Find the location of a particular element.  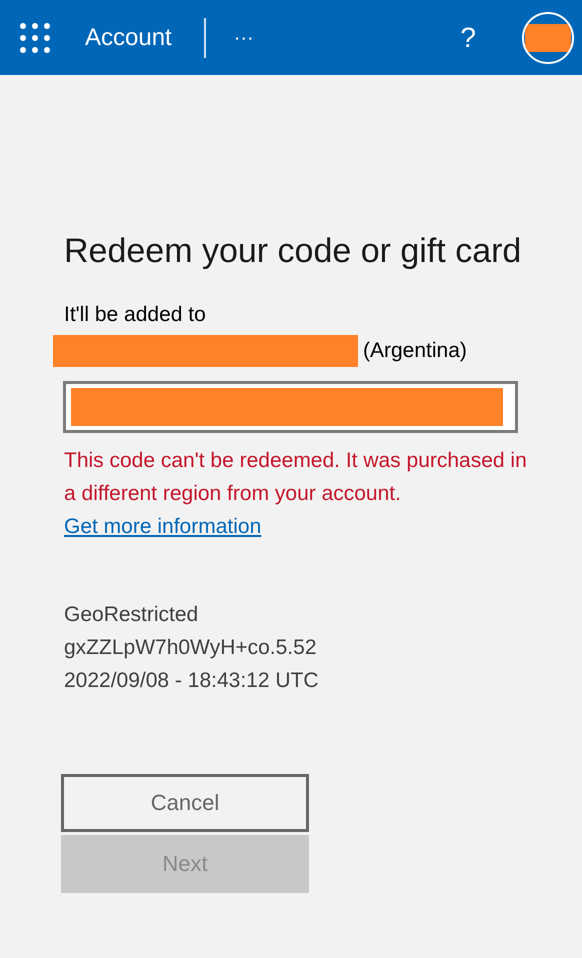

avatar is located at coordinates (548, 38).